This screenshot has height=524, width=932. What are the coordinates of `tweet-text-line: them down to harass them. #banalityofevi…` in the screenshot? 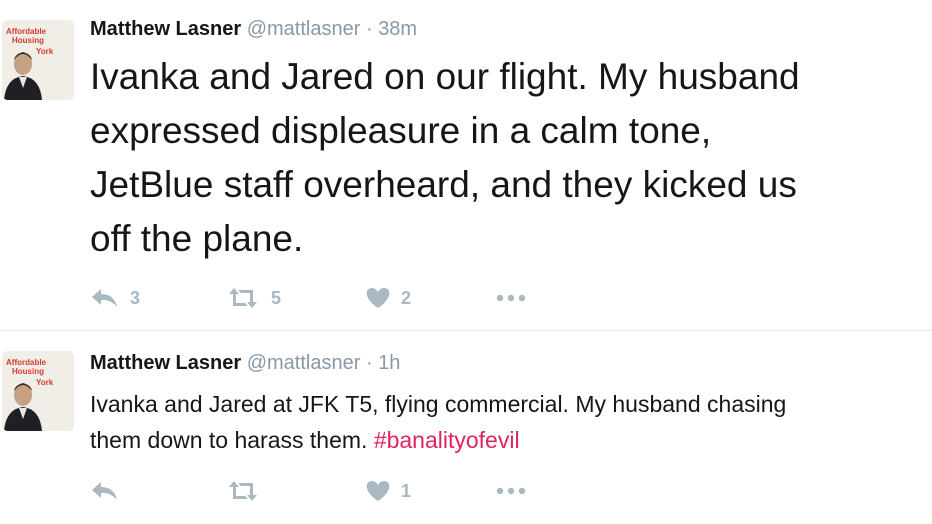 It's located at (438, 440).